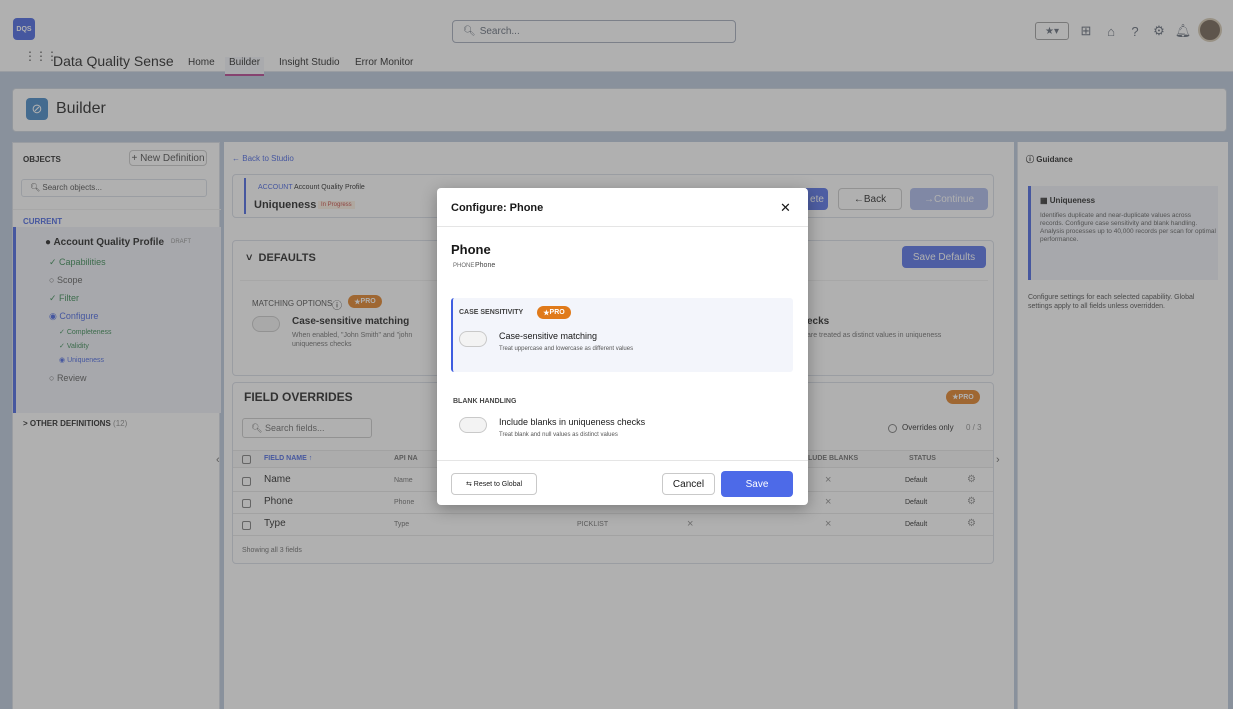  I want to click on reset-icon: ⇆, so click(468, 484).